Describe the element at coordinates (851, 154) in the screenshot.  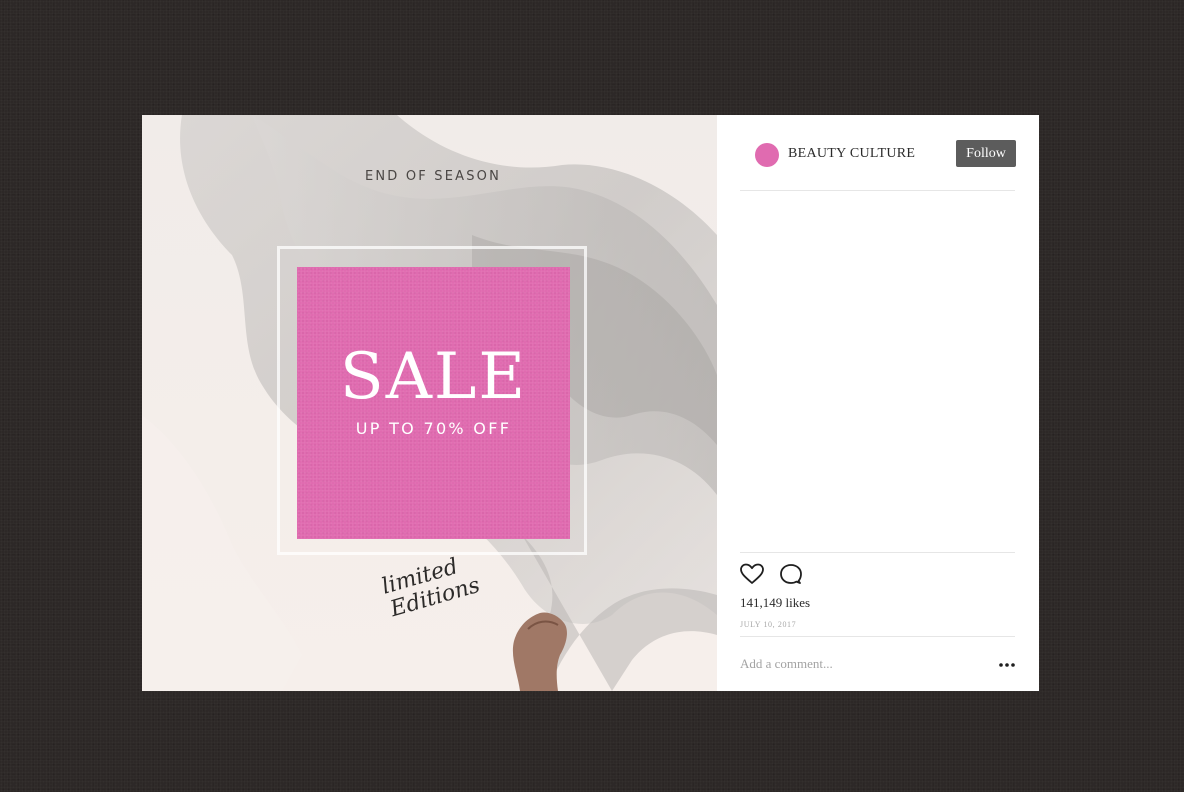
I see `username: BEAUTY CULTURE` at that location.